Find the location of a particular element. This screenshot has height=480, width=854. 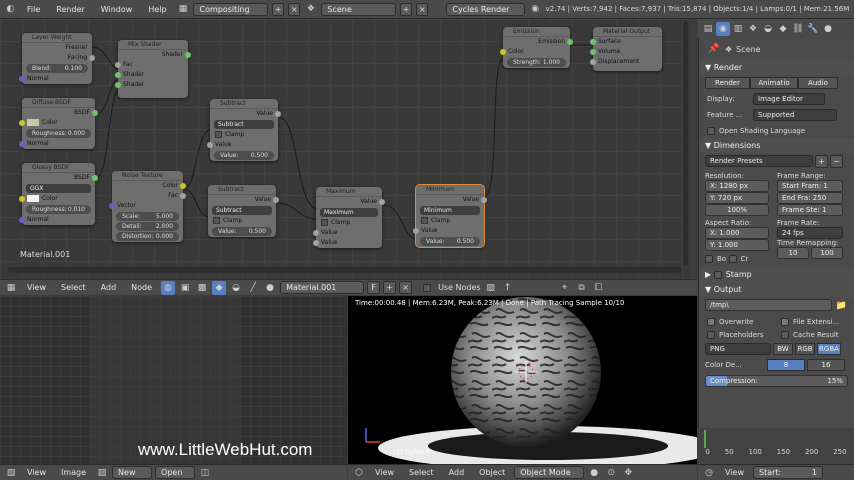

detail-field: Detail: 2.000 is located at coordinates (147, 226).